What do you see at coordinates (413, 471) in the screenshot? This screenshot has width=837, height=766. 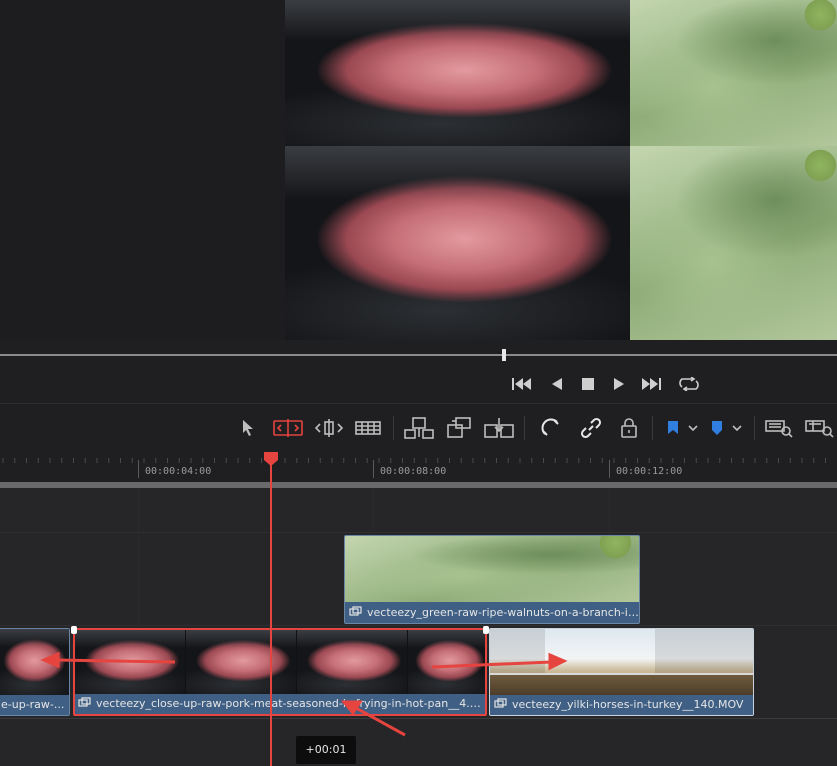 I see `ruler-timecode: 00:00:08:00` at bounding box center [413, 471].